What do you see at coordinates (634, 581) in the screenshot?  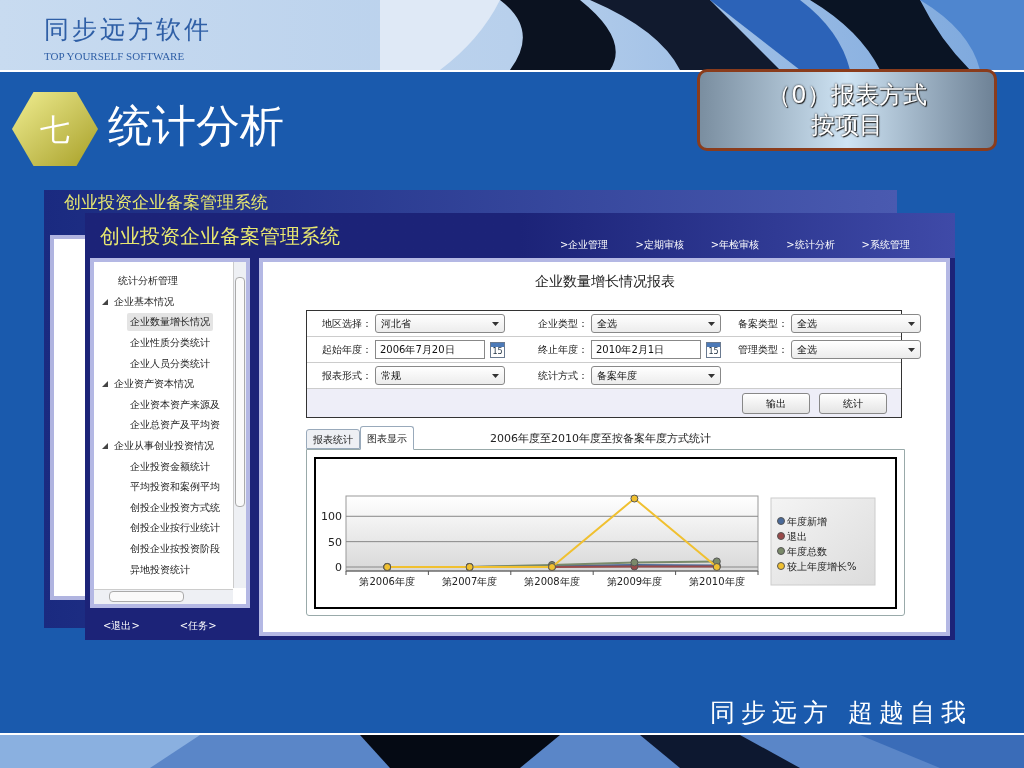 I see `axis-label: 第2009年度` at bounding box center [634, 581].